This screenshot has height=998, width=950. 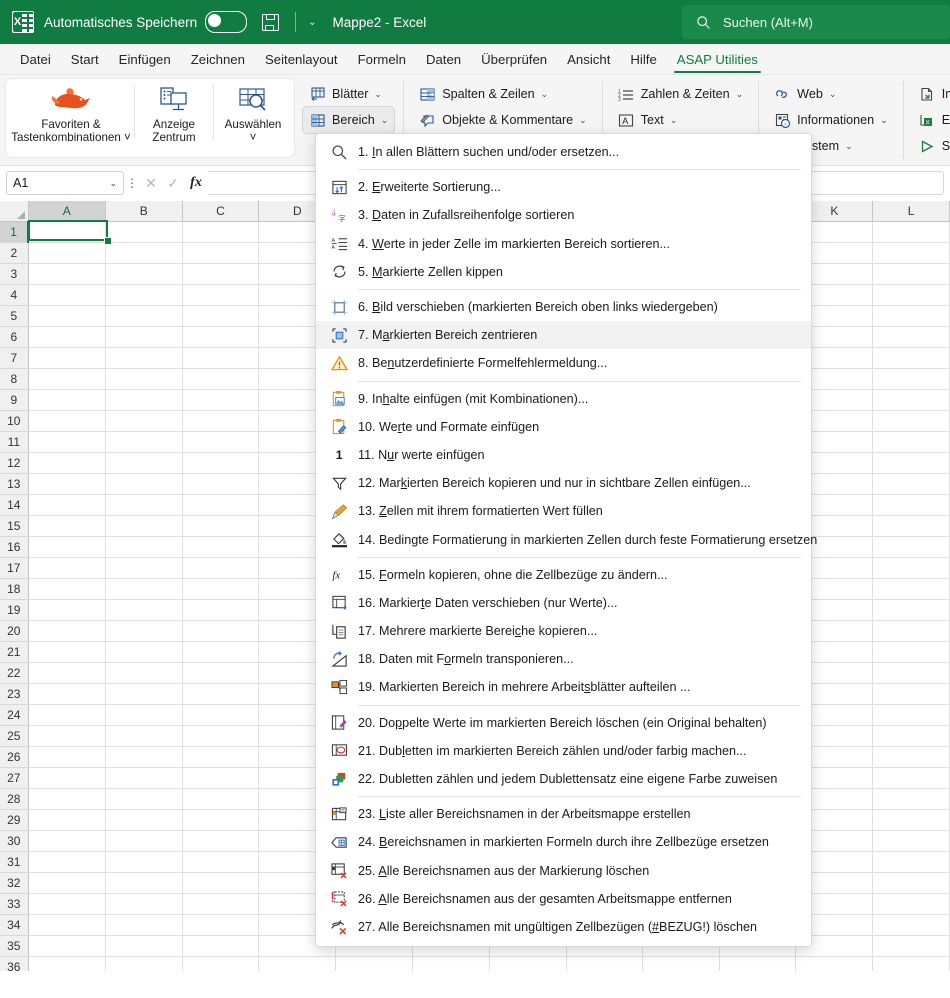 What do you see at coordinates (67, 736) in the screenshot?
I see `cell-A25` at bounding box center [67, 736].